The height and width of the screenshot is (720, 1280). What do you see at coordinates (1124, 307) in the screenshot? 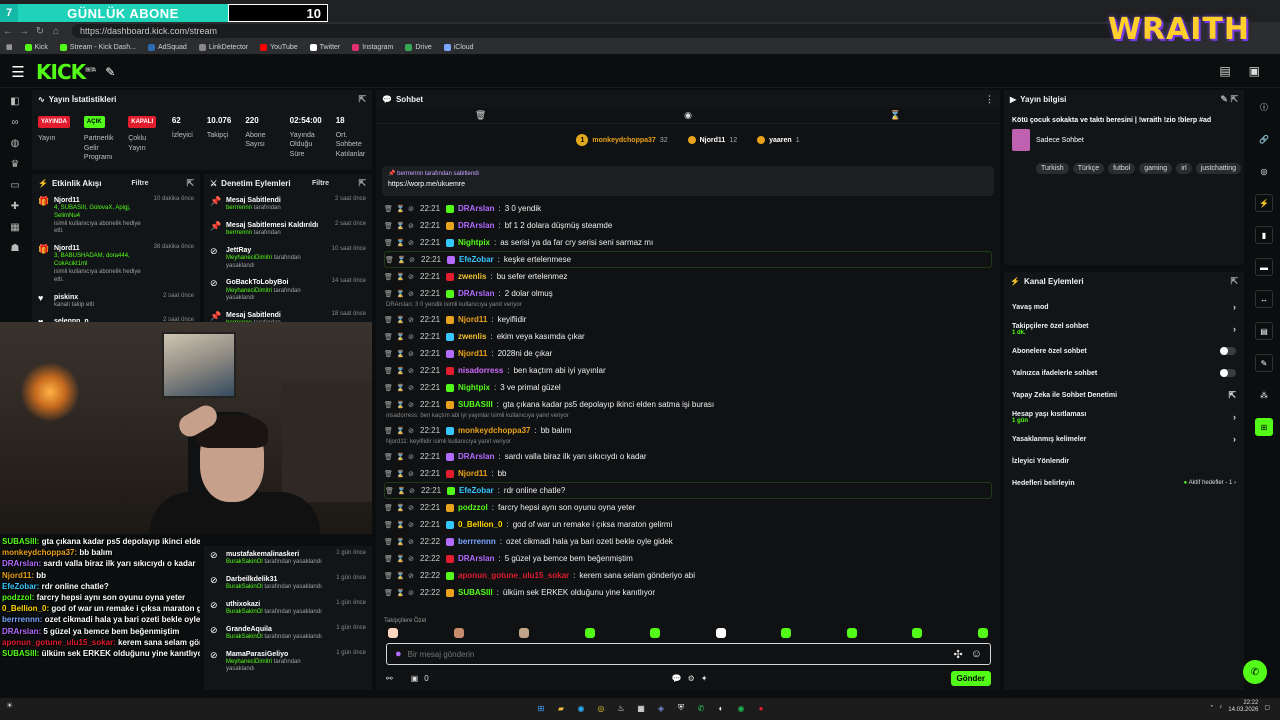
I see `channel-action-row: Yavaş mod ›` at bounding box center [1124, 307].